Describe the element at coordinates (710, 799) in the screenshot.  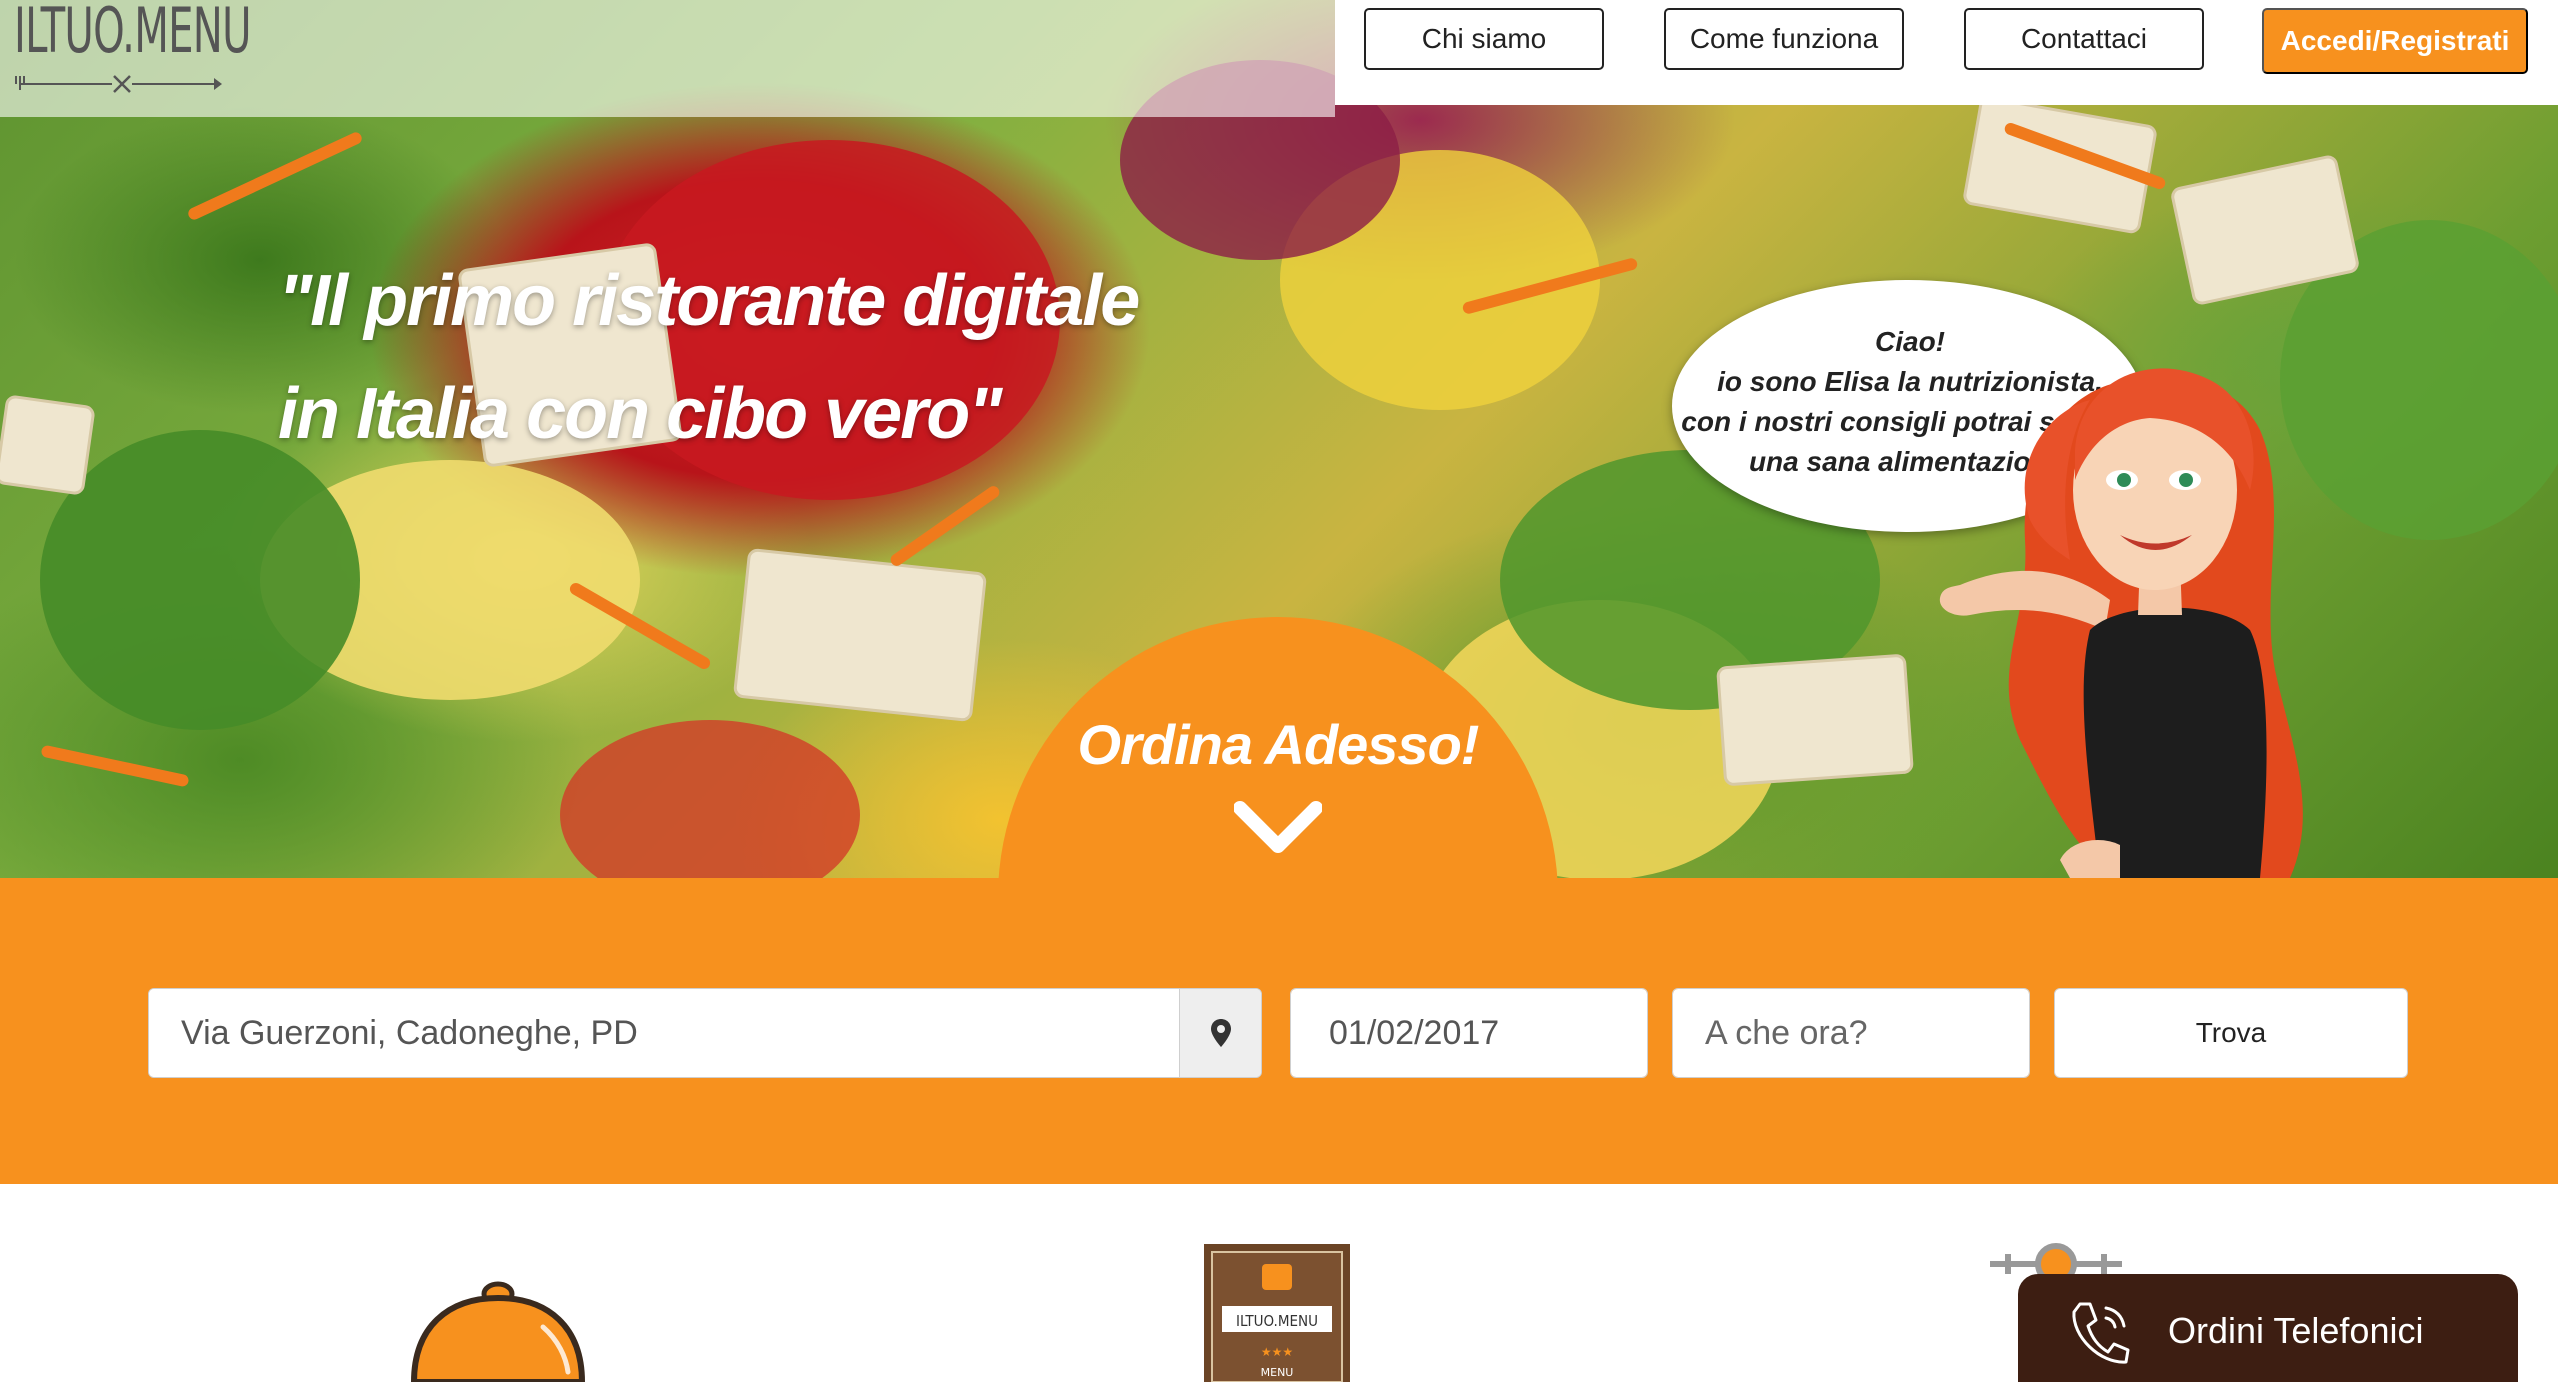
I see `tomato-shape` at that location.